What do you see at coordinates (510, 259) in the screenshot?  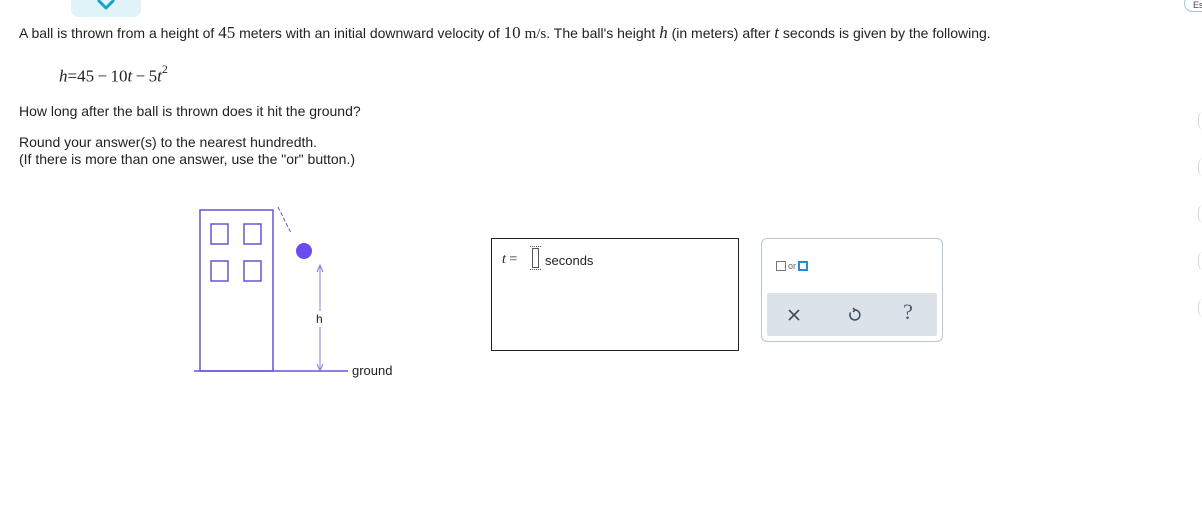 I see `answer-variable: t =` at bounding box center [510, 259].